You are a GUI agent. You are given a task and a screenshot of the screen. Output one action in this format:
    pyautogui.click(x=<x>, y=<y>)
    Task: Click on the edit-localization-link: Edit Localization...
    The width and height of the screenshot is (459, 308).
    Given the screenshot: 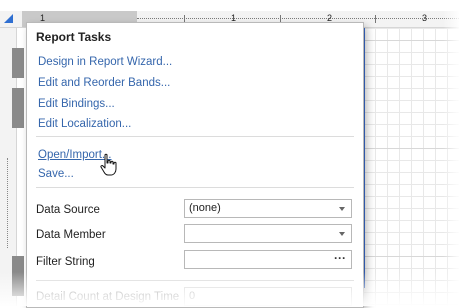 What is the action you would take?
    pyautogui.click(x=84, y=124)
    